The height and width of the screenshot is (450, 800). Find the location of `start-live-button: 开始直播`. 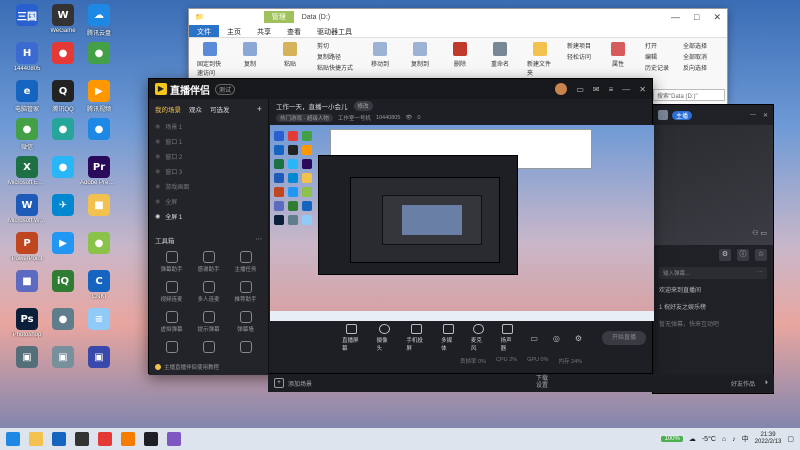

start-live-button: 开始直播 is located at coordinates (624, 338).